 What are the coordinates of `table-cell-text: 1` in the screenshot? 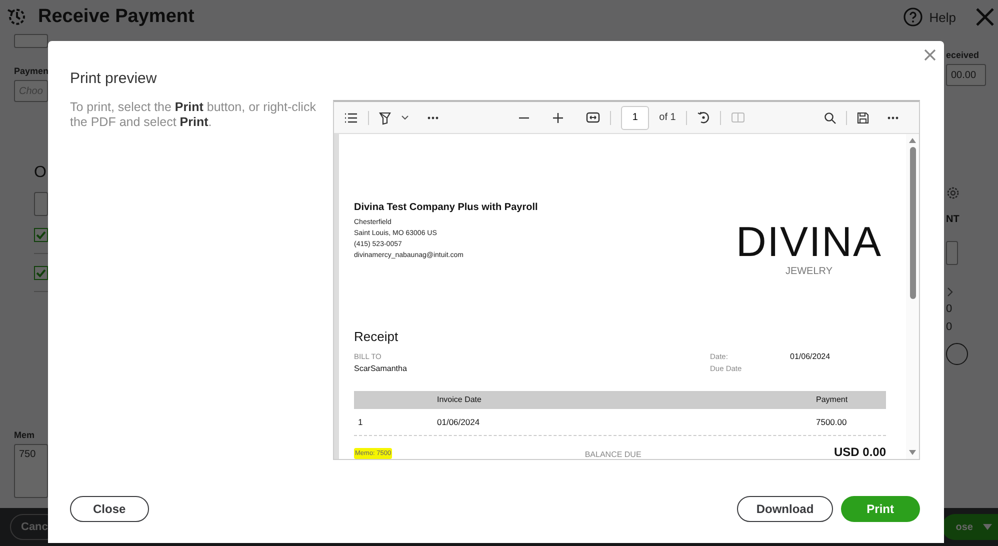 It's located at (360, 421).